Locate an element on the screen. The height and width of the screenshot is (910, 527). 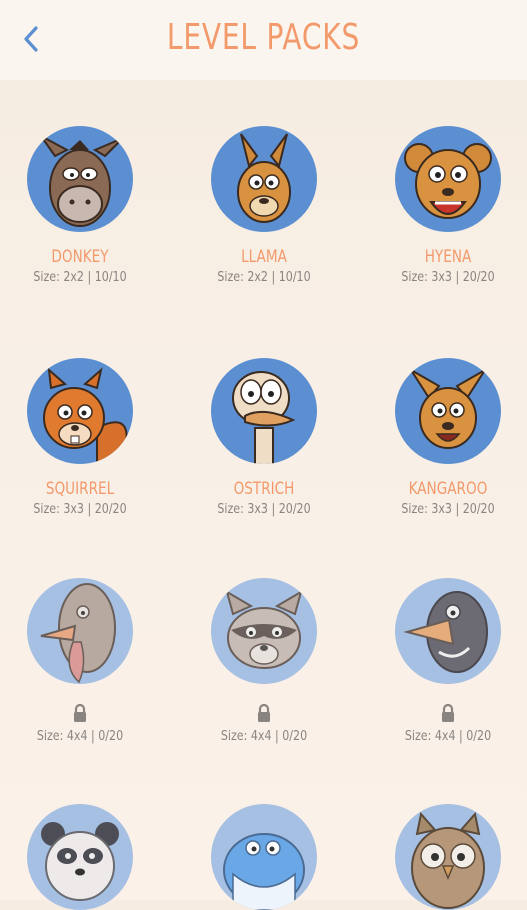
raccoon-icon is located at coordinates (264, 631).